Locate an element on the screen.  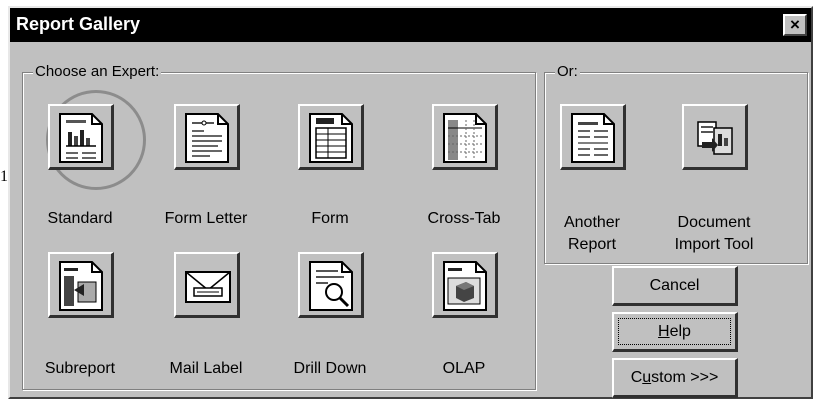
document-import-label-line2: Import Tool is located at coordinates (714, 244).